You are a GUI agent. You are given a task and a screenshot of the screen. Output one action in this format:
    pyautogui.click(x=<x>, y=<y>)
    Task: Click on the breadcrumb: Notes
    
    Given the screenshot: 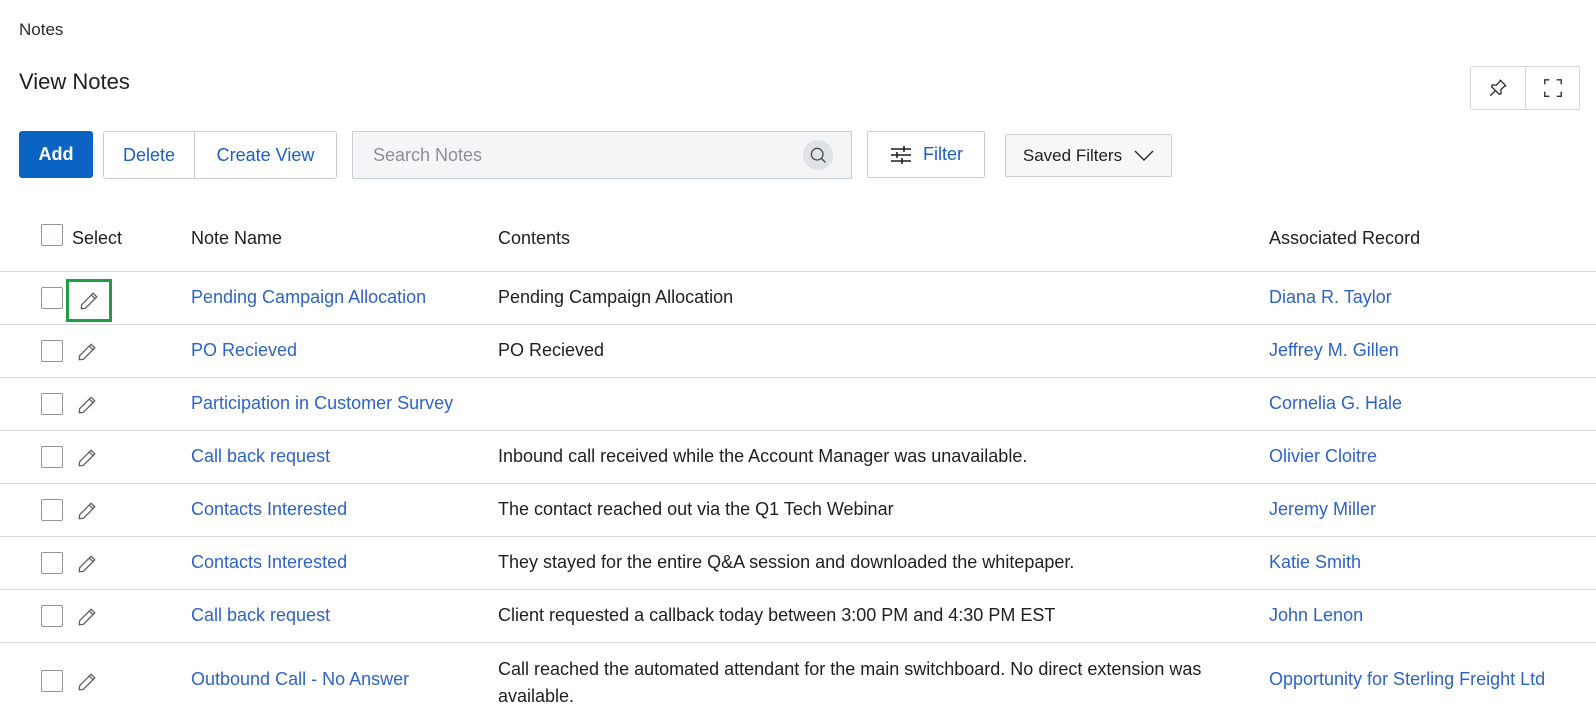 What is the action you would take?
    pyautogui.click(x=41, y=30)
    